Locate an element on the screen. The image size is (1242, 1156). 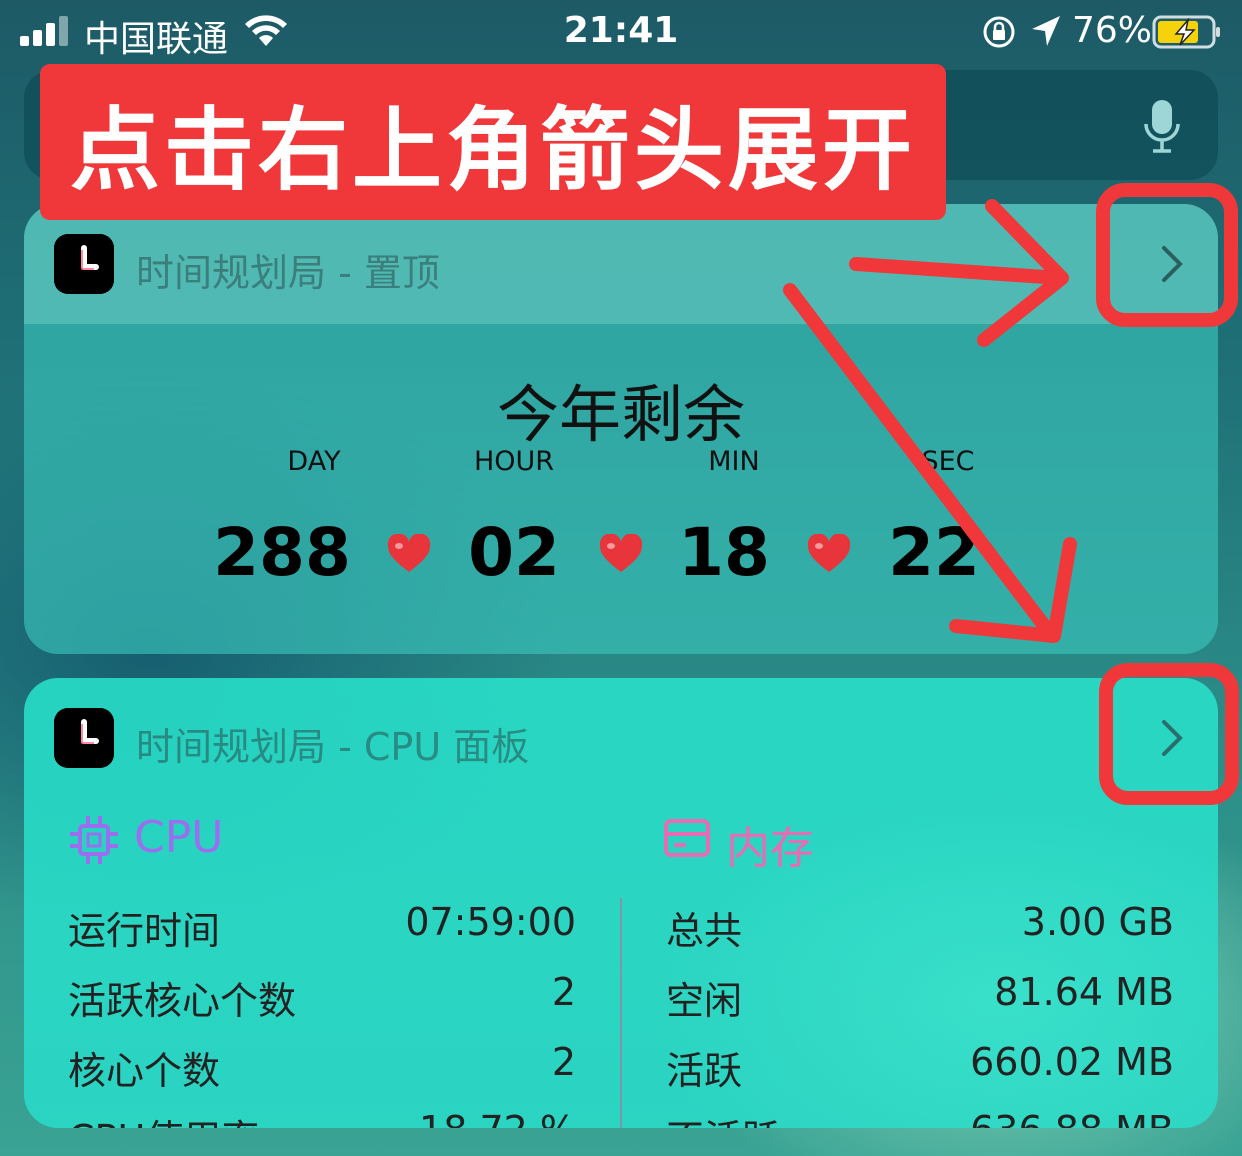
unit-label-sec: SEC is located at coordinates (948, 461).